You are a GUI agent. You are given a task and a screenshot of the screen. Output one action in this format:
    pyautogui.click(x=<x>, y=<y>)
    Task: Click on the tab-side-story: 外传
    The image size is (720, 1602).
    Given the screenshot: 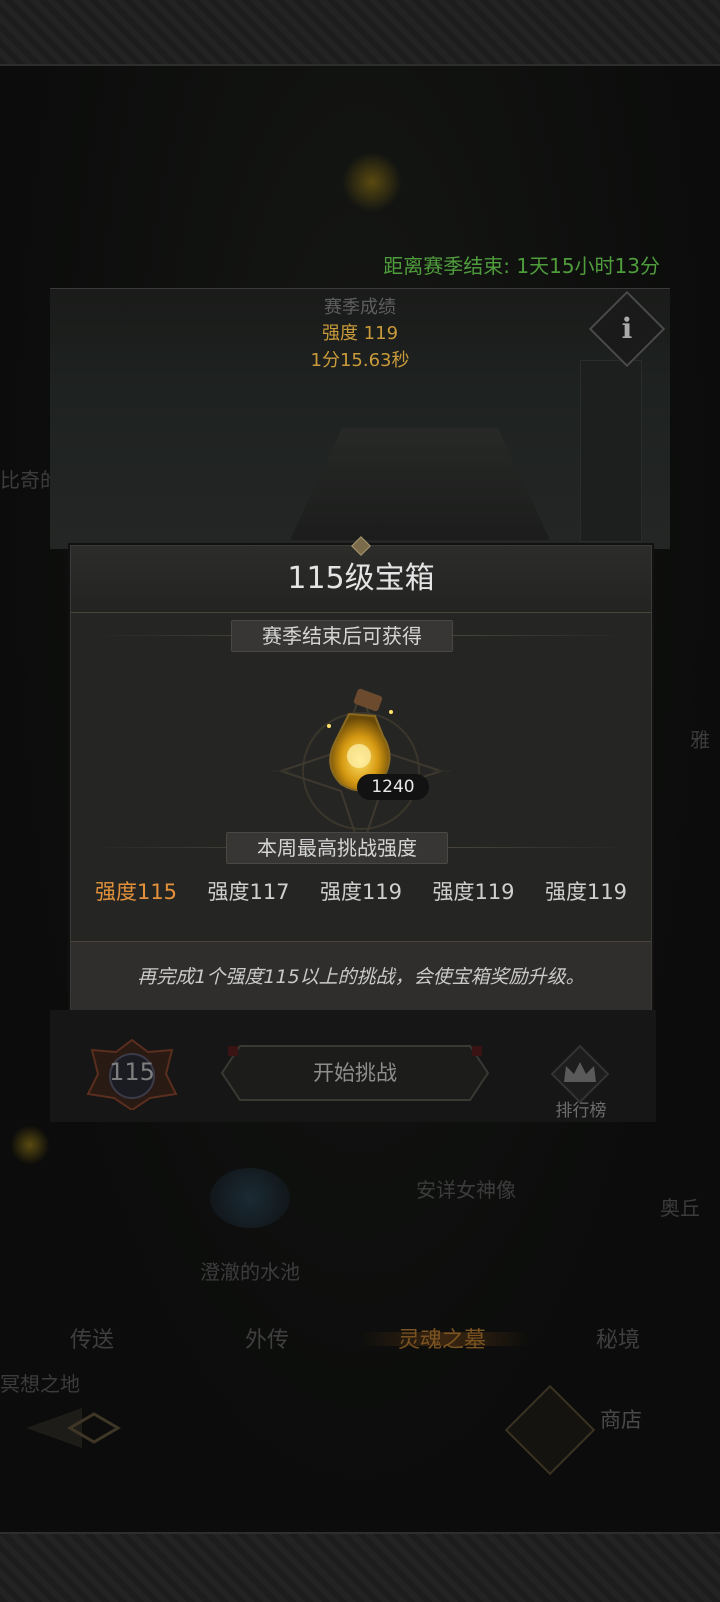 What is the action you would take?
    pyautogui.click(x=267, y=1338)
    